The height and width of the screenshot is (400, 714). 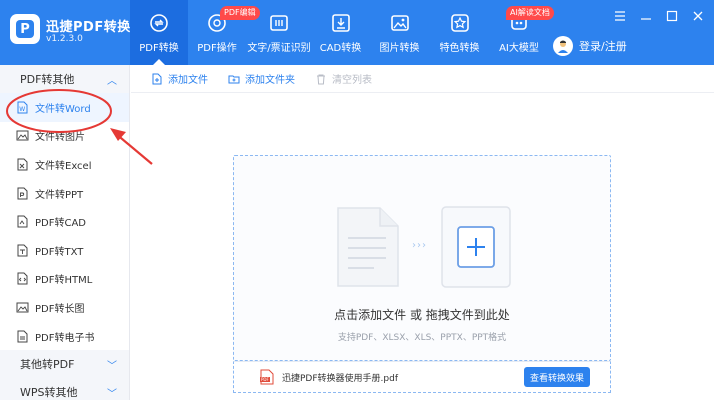 What do you see at coordinates (459, 48) in the screenshot?
I see `tab-label: 特色转换` at bounding box center [459, 48].